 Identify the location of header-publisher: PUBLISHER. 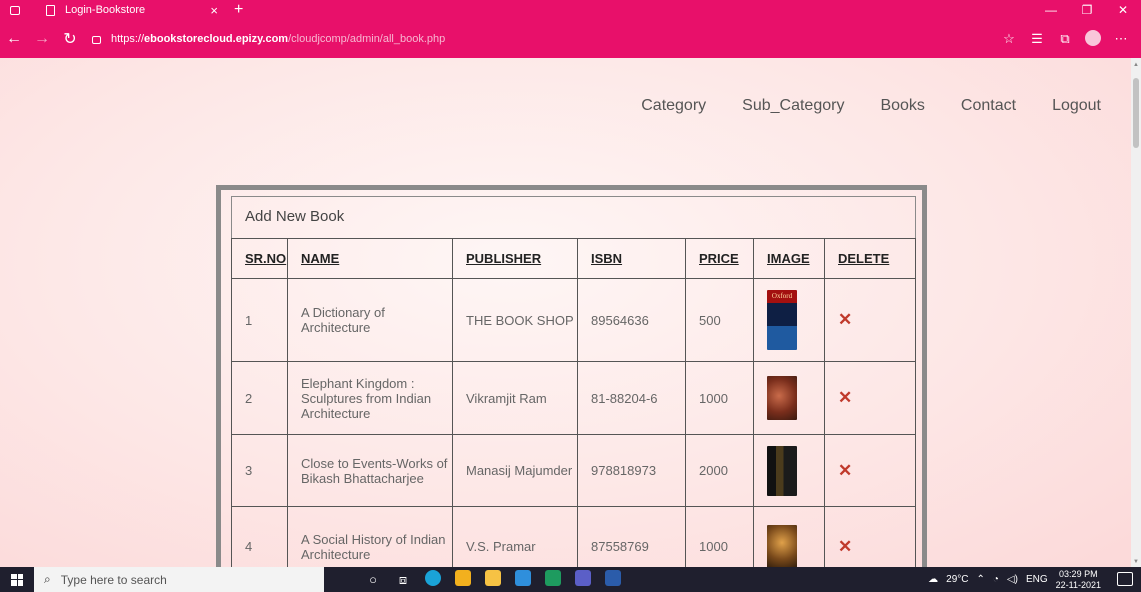
(515, 258).